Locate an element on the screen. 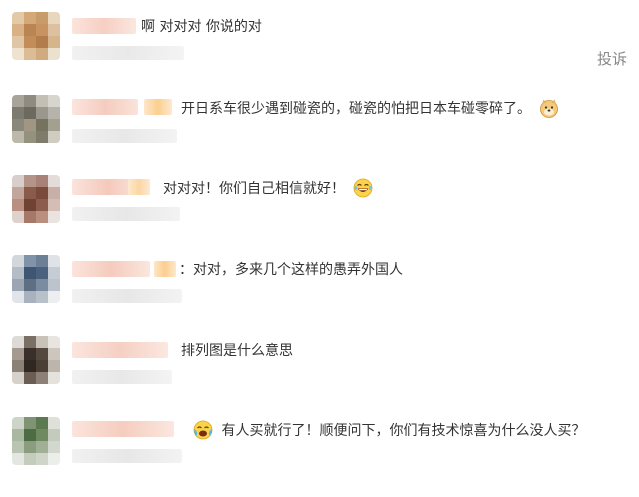 The height and width of the screenshot is (497, 639). comment-text-content: 有人买就行了！顺便问下，你们有技术惊喜为什么没人买？ is located at coordinates (403, 431).